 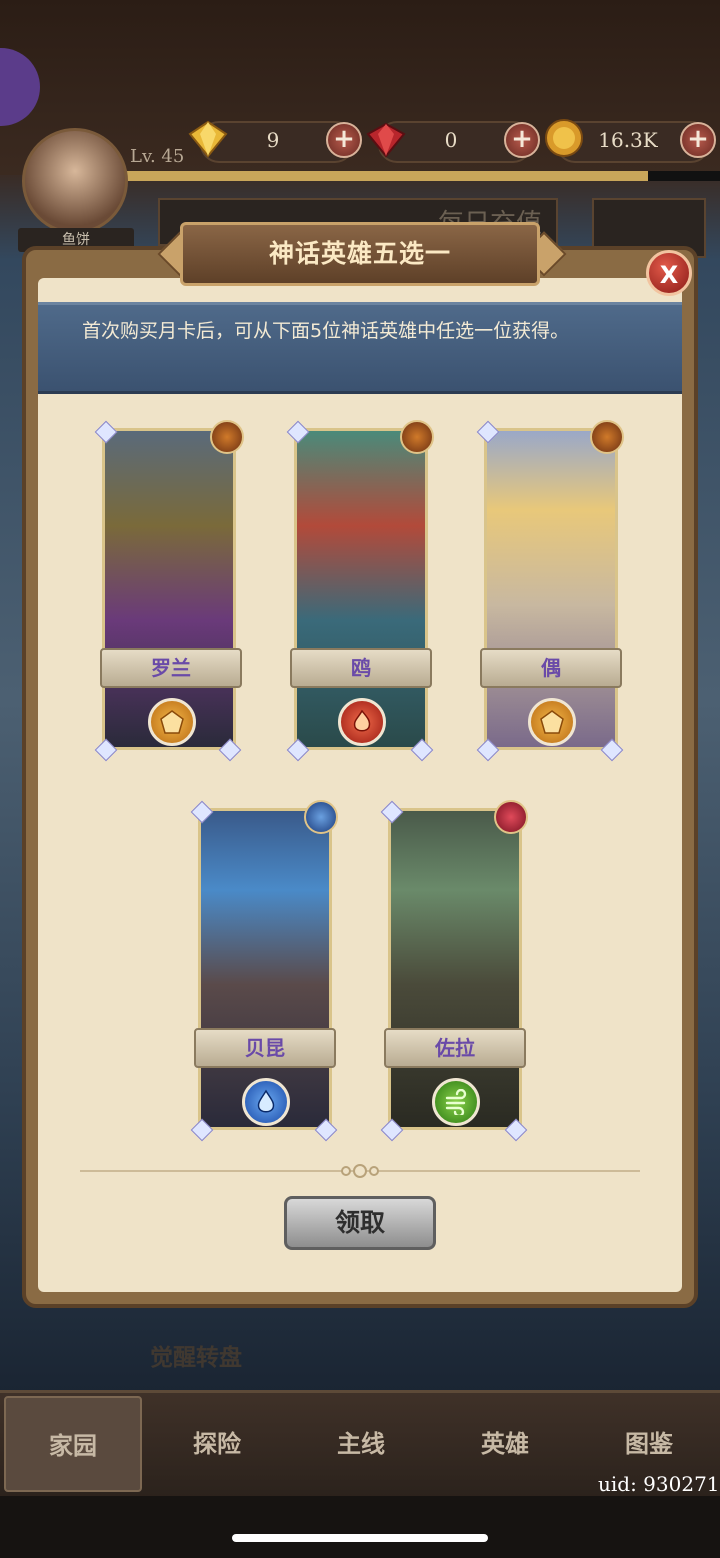 I want to click on player-avatar, so click(x=75, y=181).